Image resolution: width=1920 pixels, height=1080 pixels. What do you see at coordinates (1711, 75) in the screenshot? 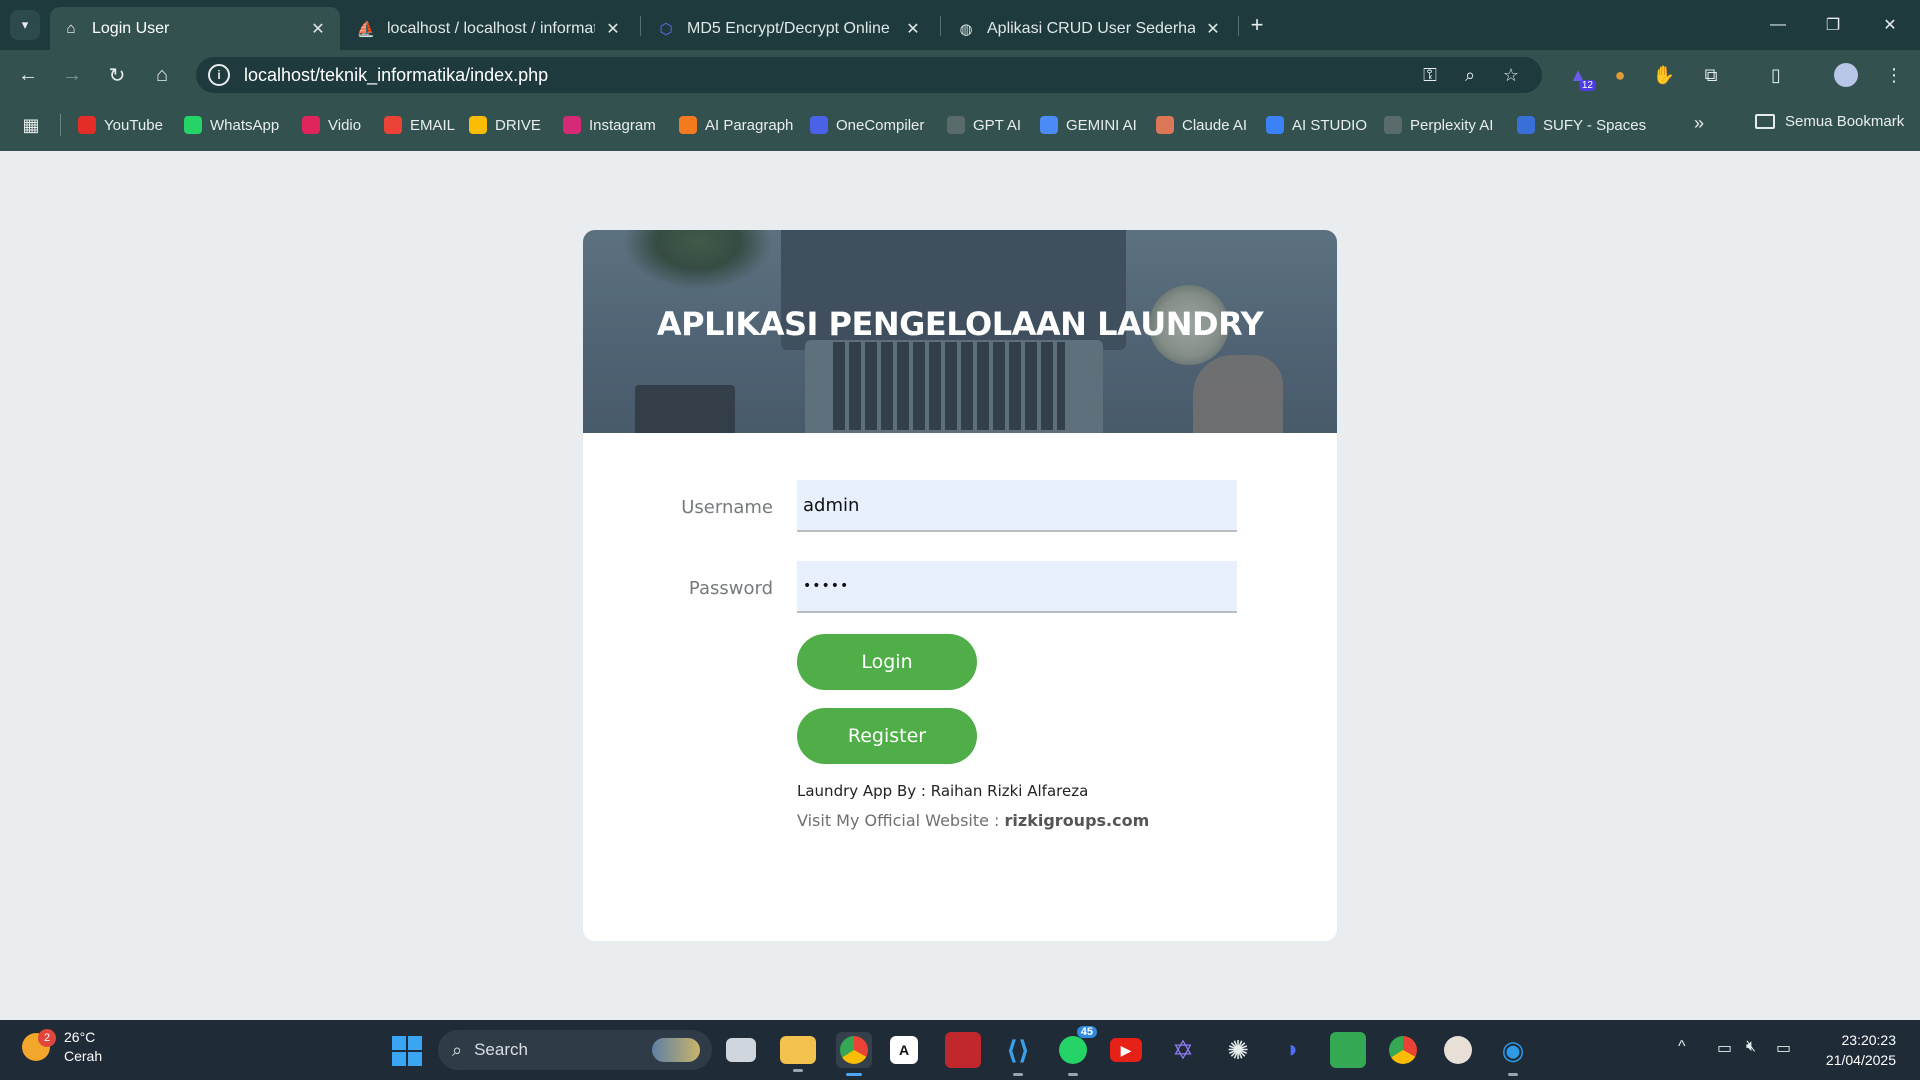
I see `puzzle-icon: ⧉` at bounding box center [1711, 75].